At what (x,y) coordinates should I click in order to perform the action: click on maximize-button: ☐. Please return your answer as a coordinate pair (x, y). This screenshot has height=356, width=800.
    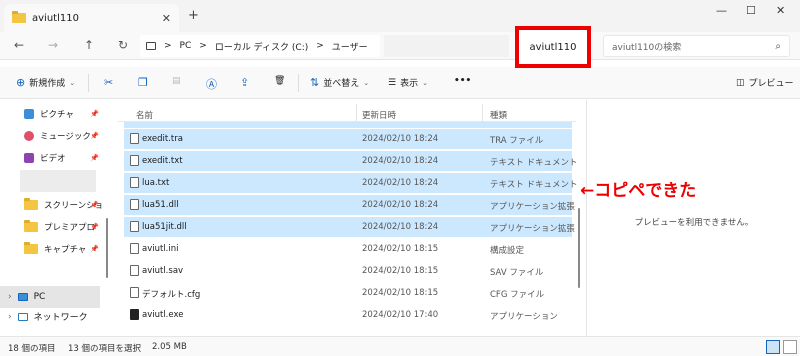
    Looking at the image, I should click on (751, 10).